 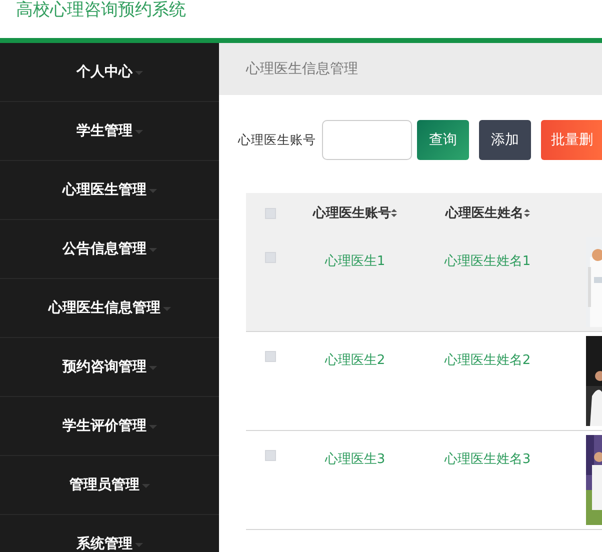 What do you see at coordinates (355, 360) in the screenshot?
I see `table-cell-text: 心理医生2` at bounding box center [355, 360].